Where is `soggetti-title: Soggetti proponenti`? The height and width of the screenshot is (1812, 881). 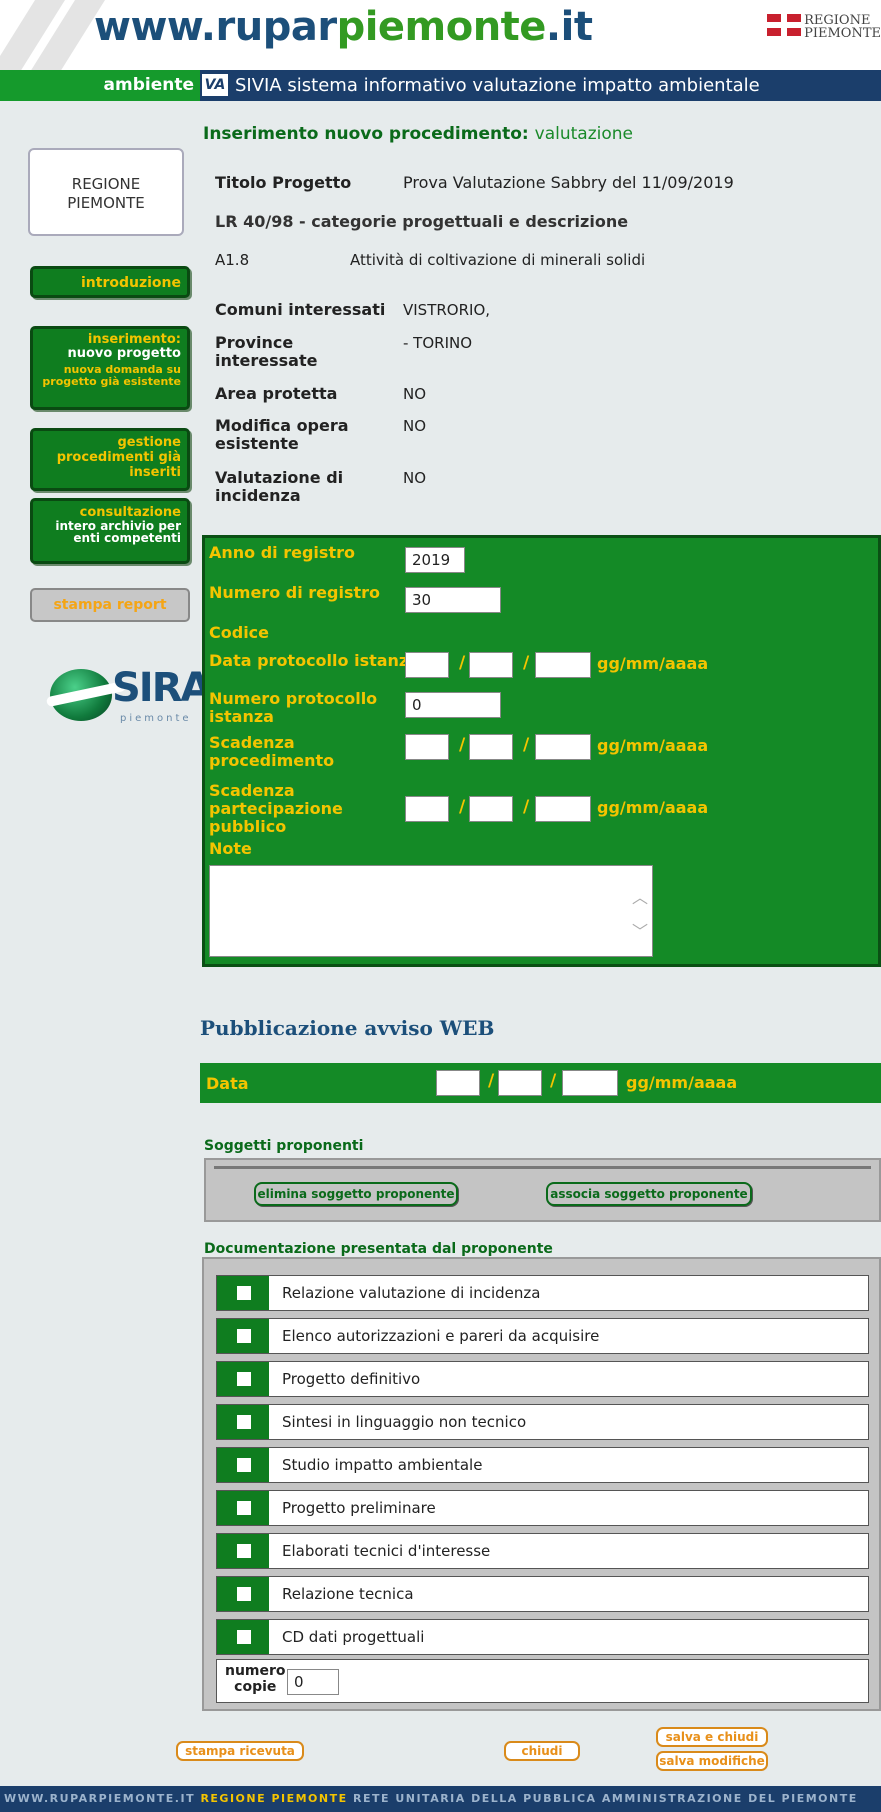
soggetti-title: Soggetti proponenti is located at coordinates (284, 1146).